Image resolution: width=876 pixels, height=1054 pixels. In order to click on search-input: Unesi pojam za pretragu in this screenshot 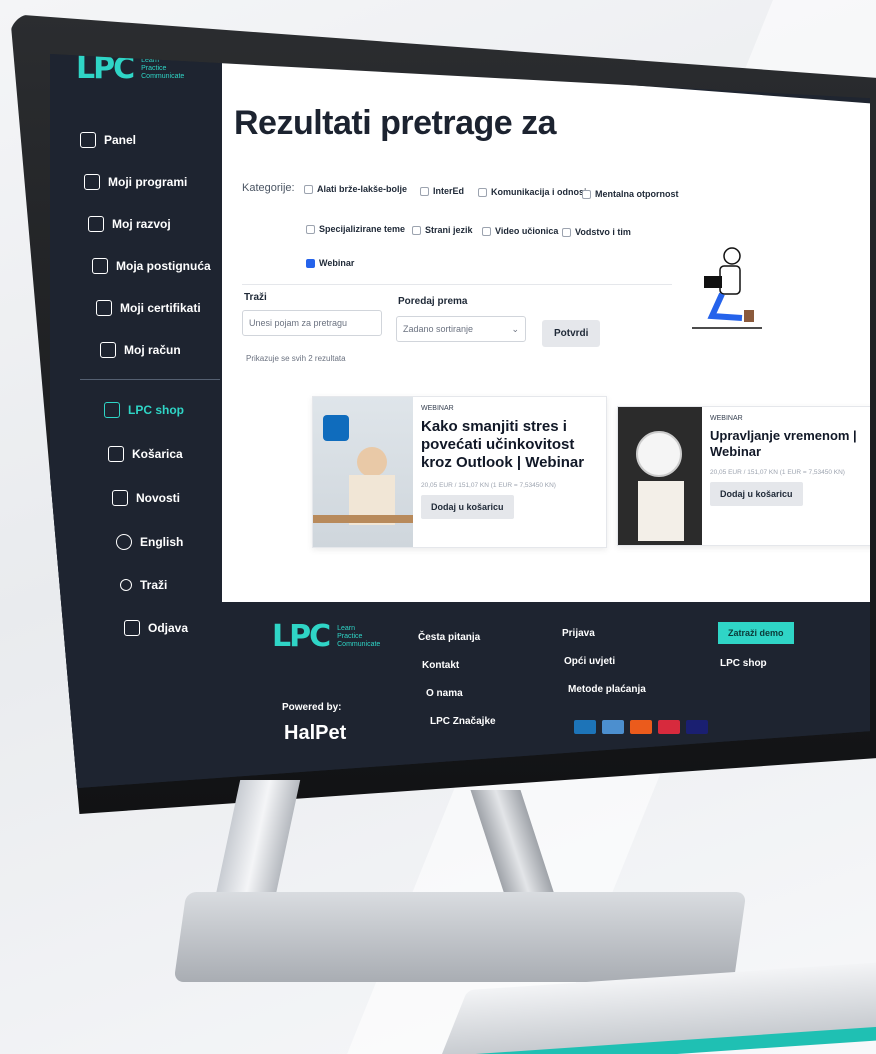, I will do `click(312, 323)`.